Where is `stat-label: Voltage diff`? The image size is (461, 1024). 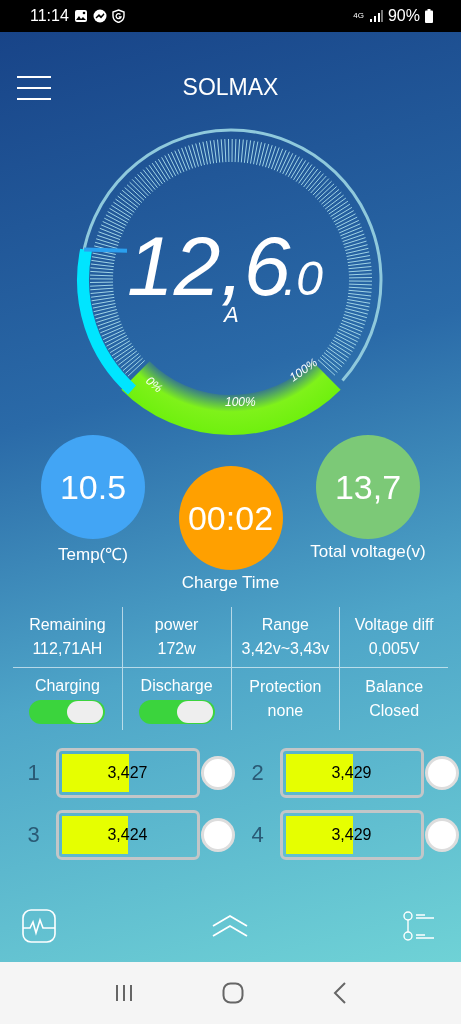
stat-label: Voltage diff is located at coordinates (394, 625).